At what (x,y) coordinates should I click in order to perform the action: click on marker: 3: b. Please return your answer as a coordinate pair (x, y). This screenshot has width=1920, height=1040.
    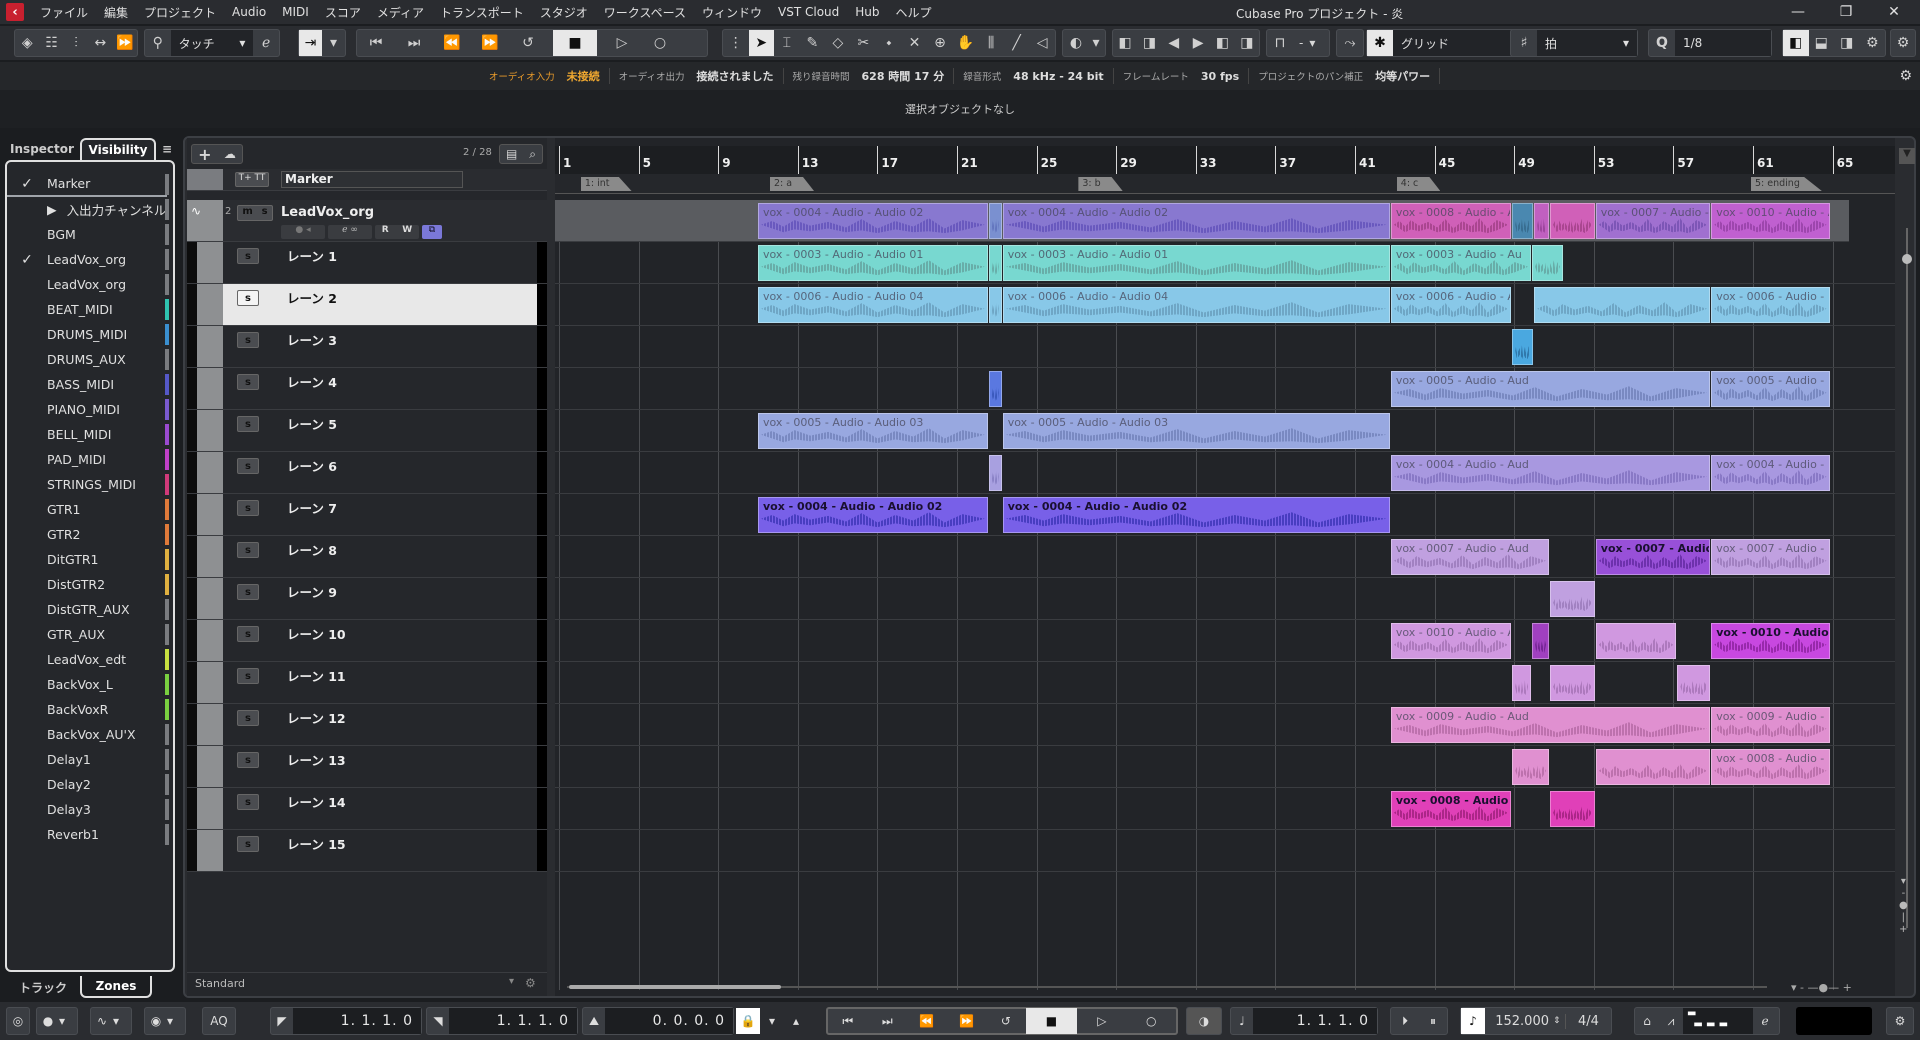
    Looking at the image, I should click on (1100, 184).